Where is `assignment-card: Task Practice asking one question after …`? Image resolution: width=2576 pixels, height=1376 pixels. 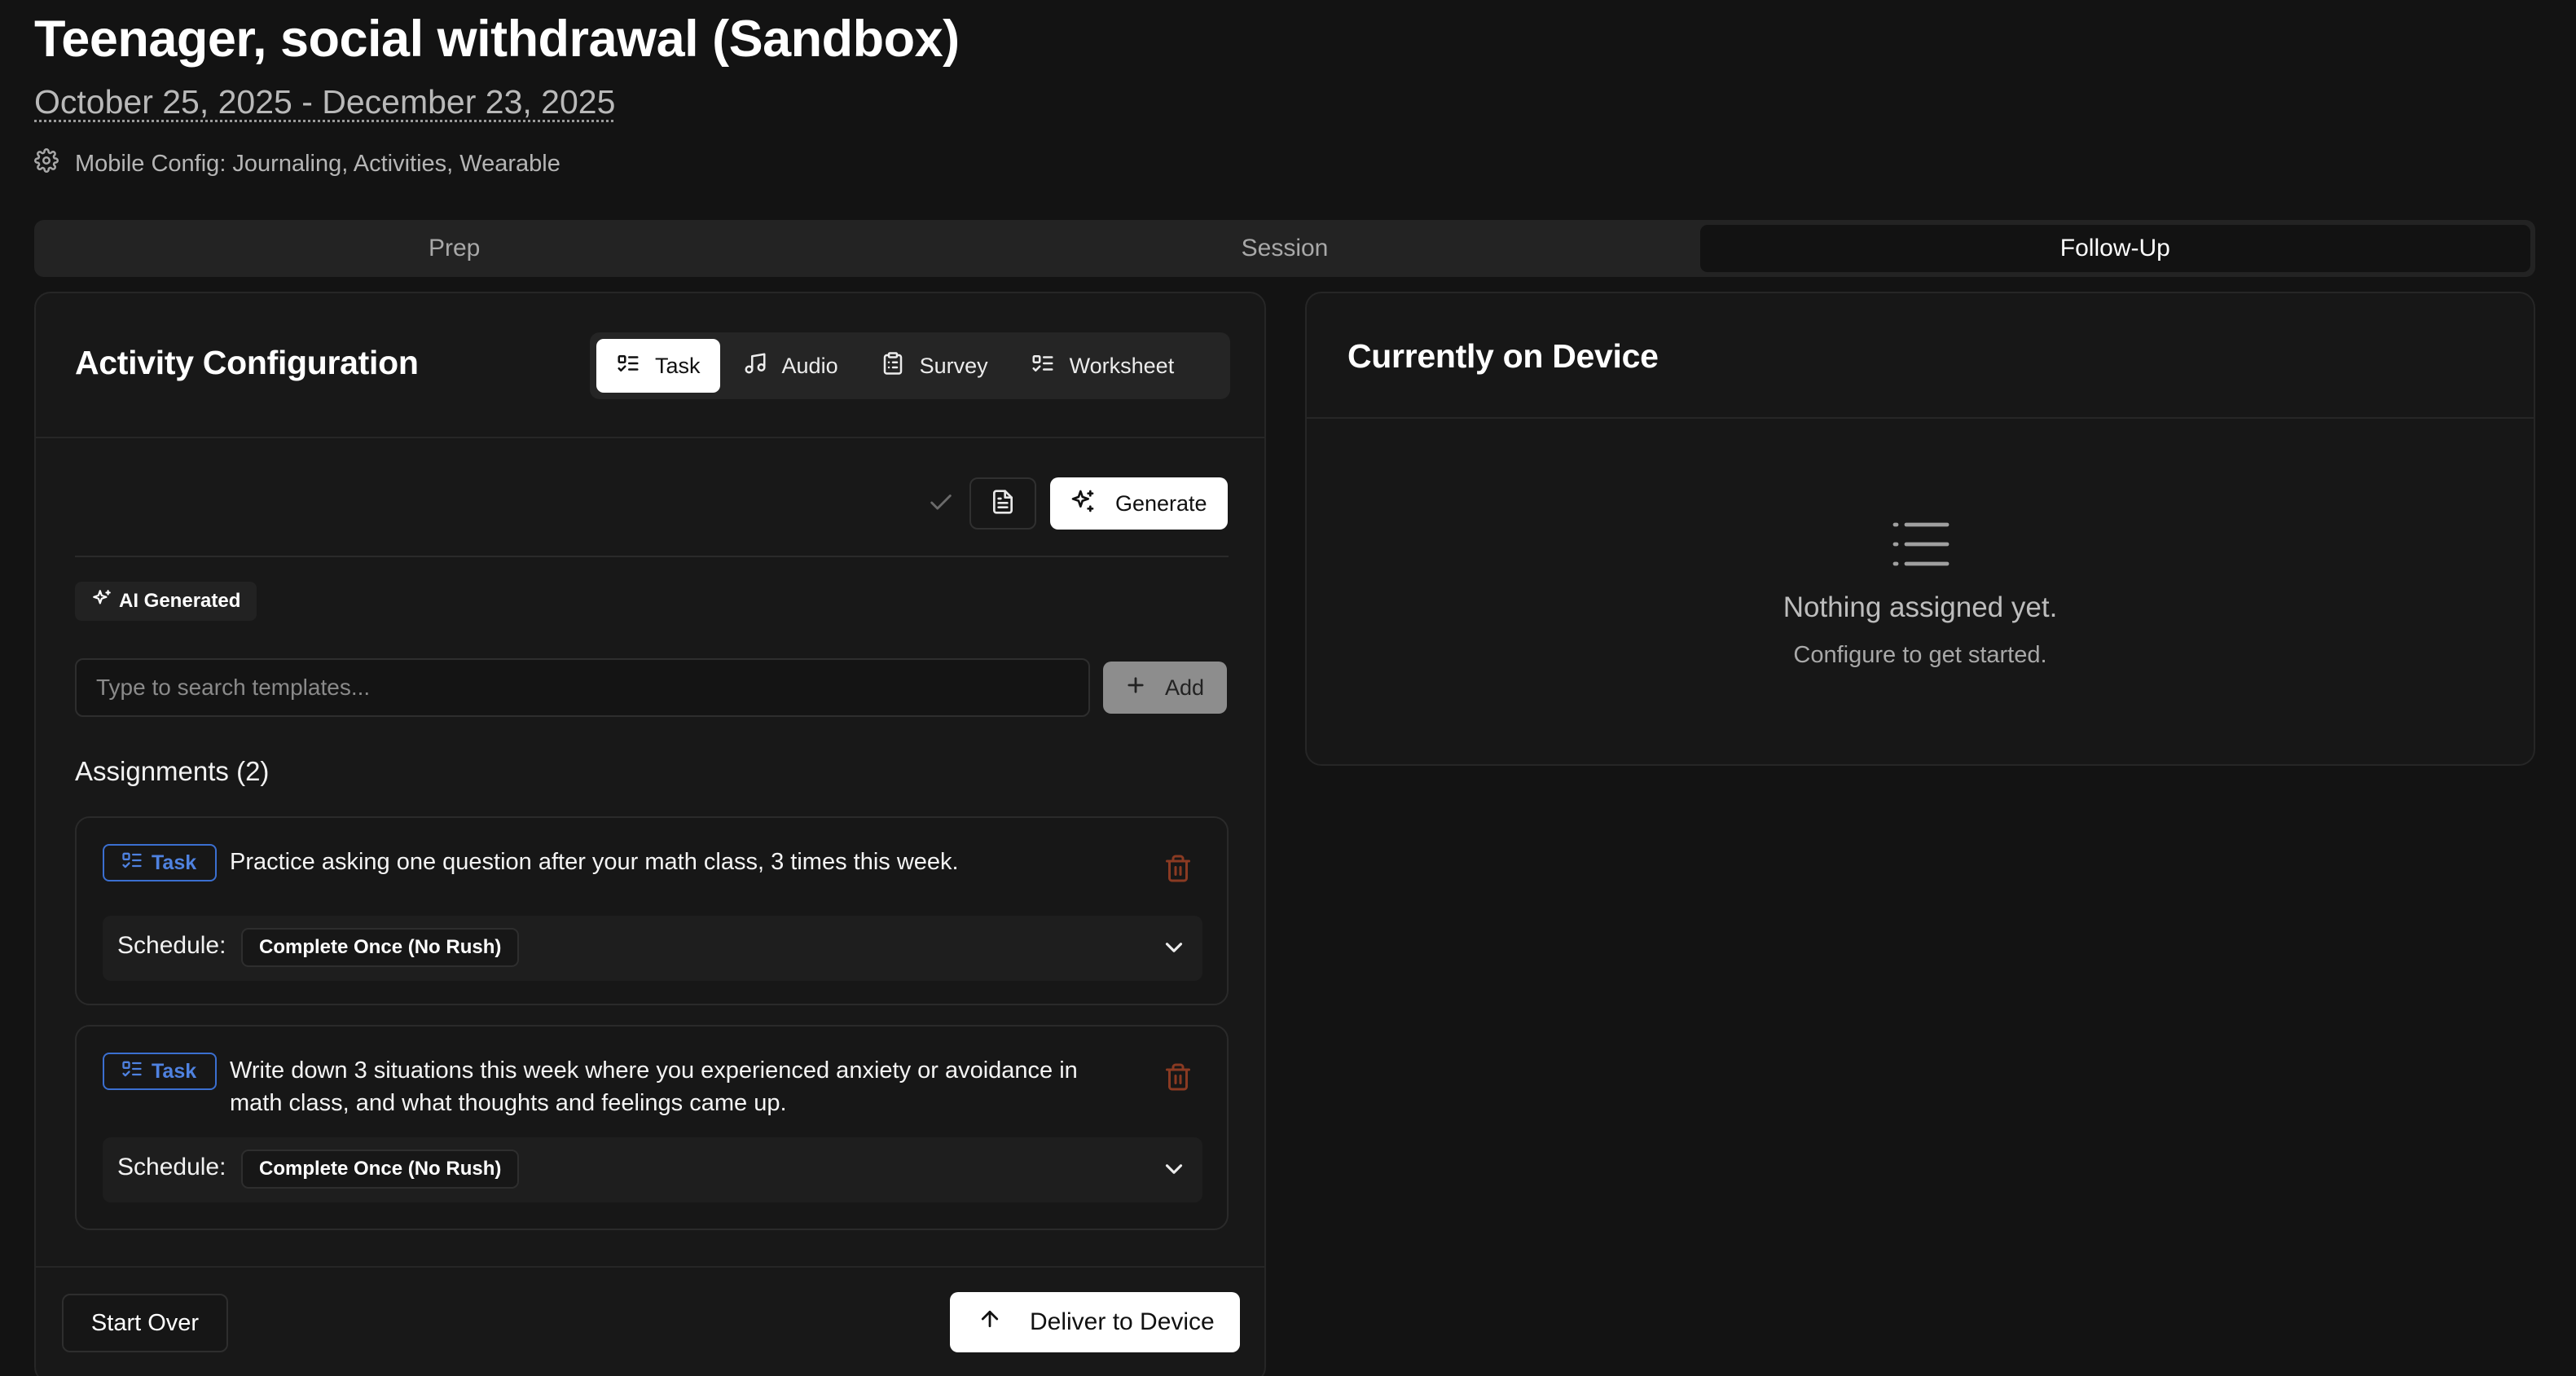 assignment-card: Task Practice asking one question after … is located at coordinates (652, 910).